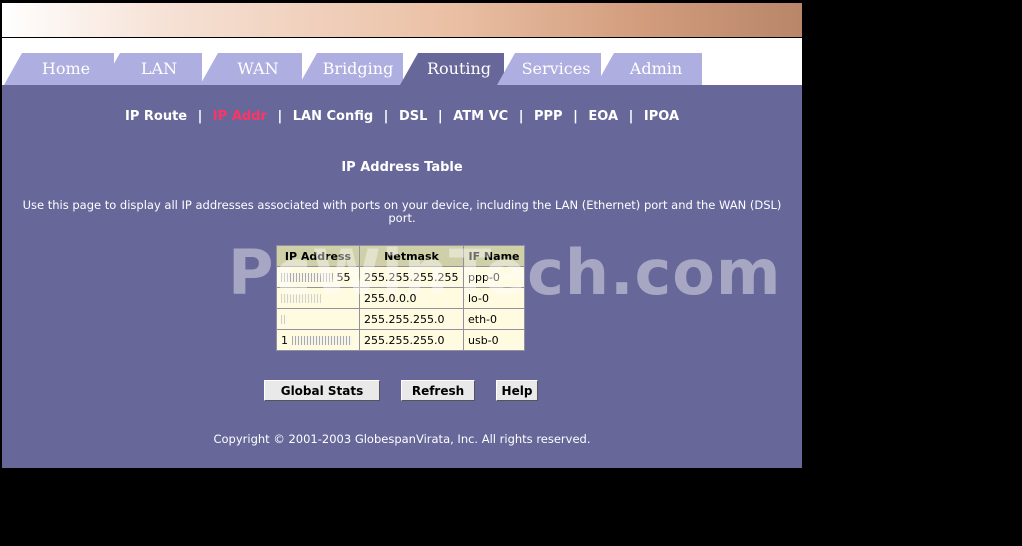 Image resolution: width=1022 pixels, height=546 pixels. What do you see at coordinates (517, 390) in the screenshot?
I see `help-button: Help` at bounding box center [517, 390].